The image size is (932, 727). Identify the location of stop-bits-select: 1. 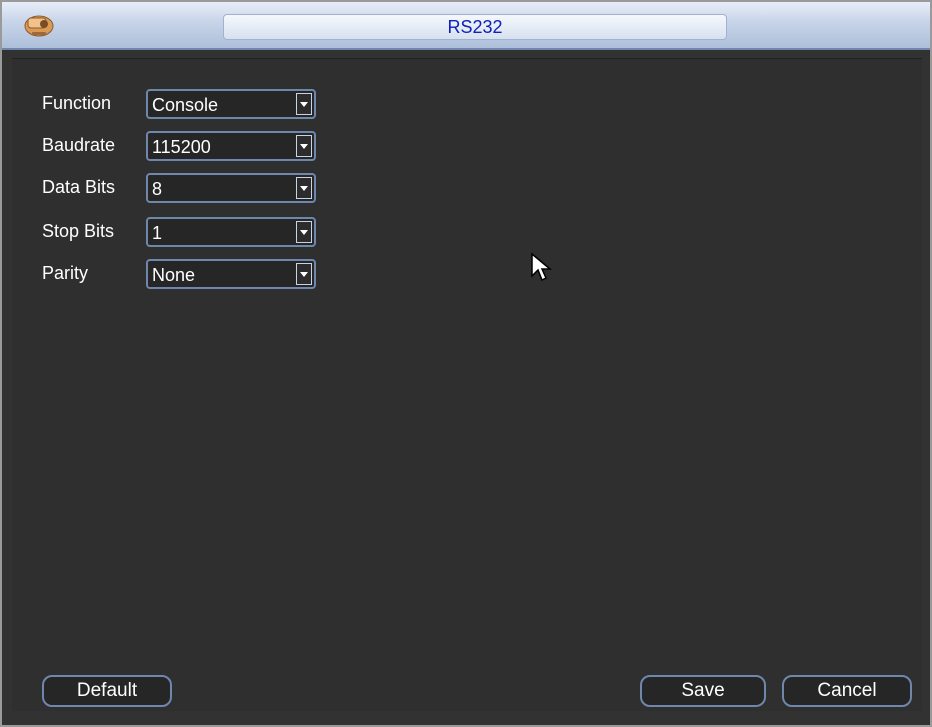
(231, 232).